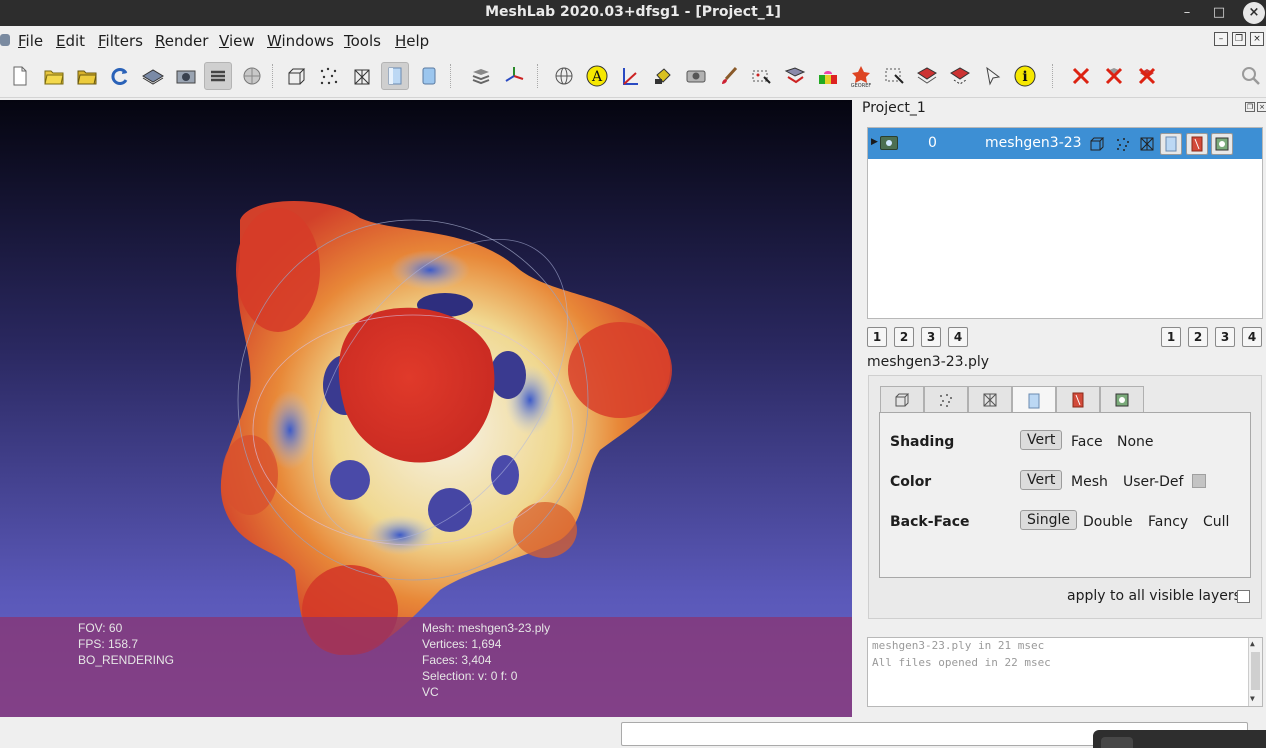 The image size is (1266, 748). I want to click on delete-selected-all-icon, so click(1147, 76).